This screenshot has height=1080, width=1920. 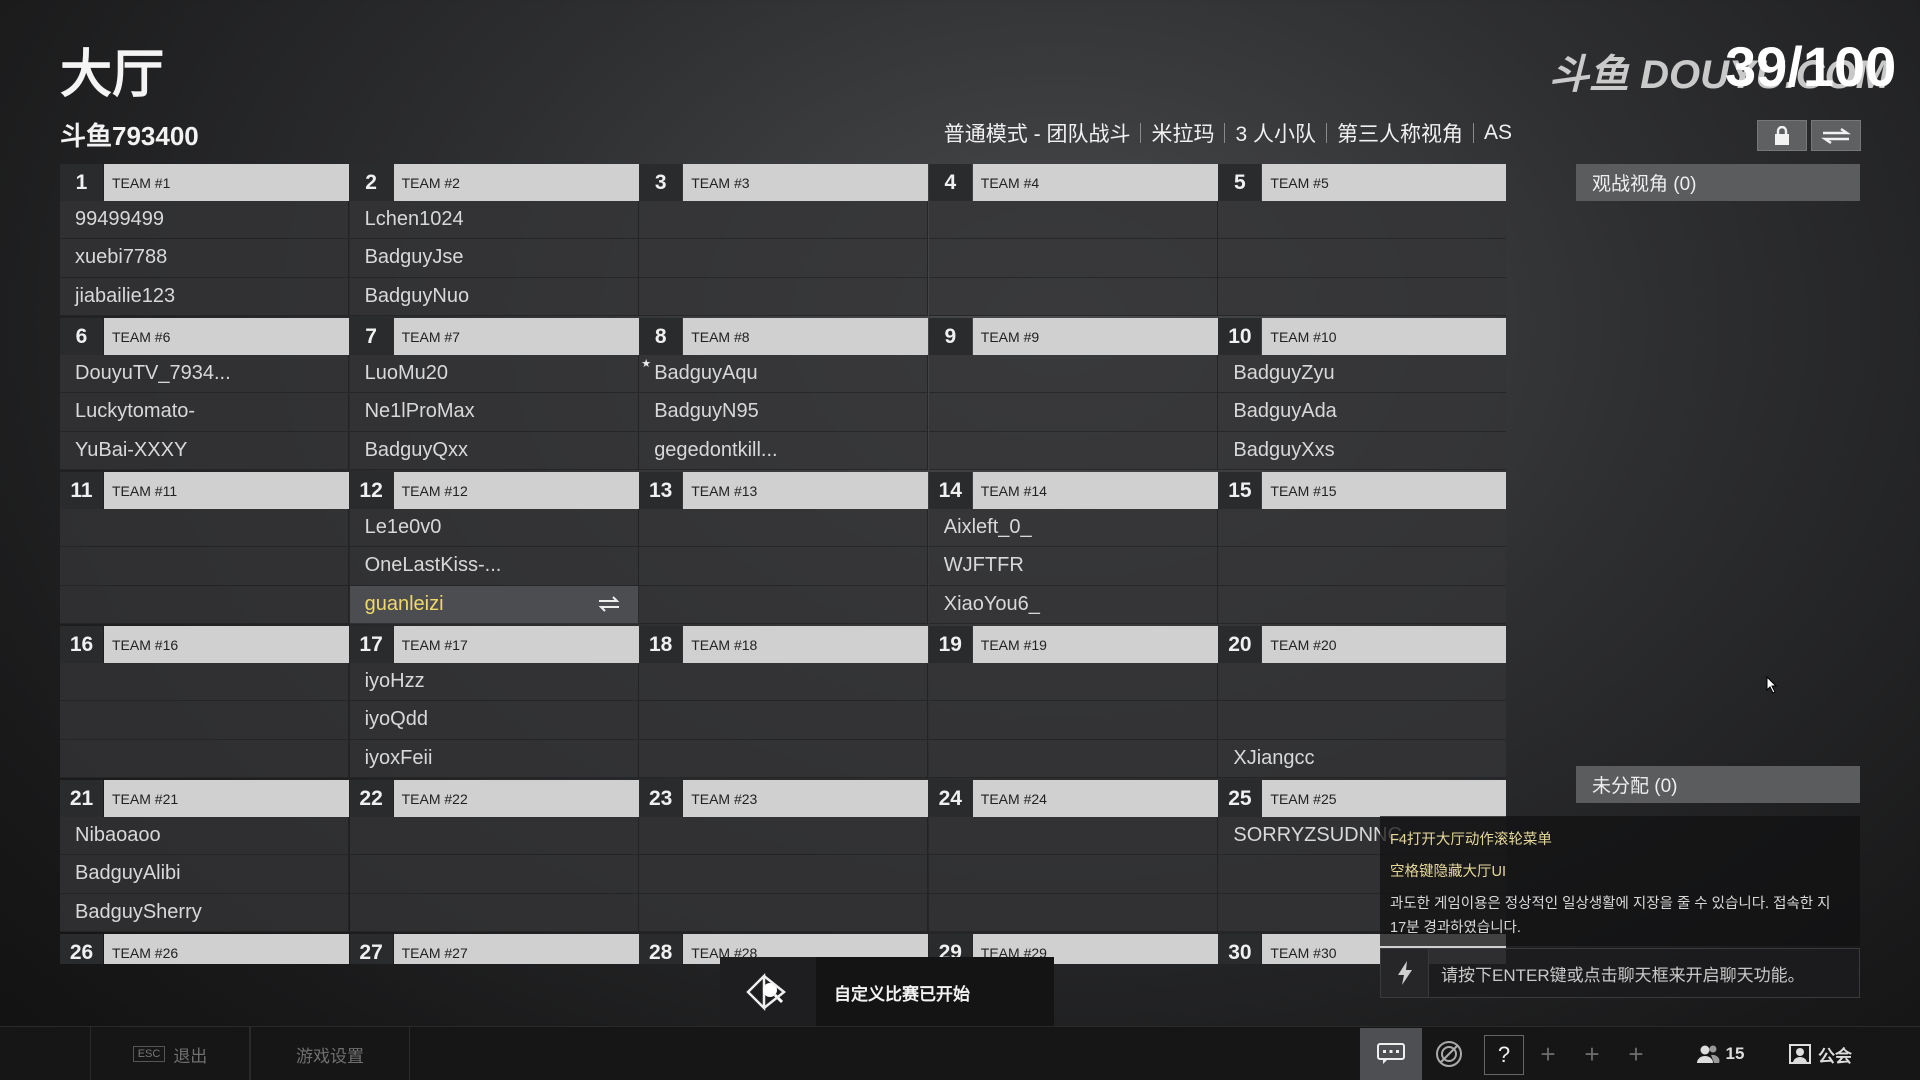 What do you see at coordinates (204, 949) in the screenshot?
I see `team-header: 26 TEAM #26` at bounding box center [204, 949].